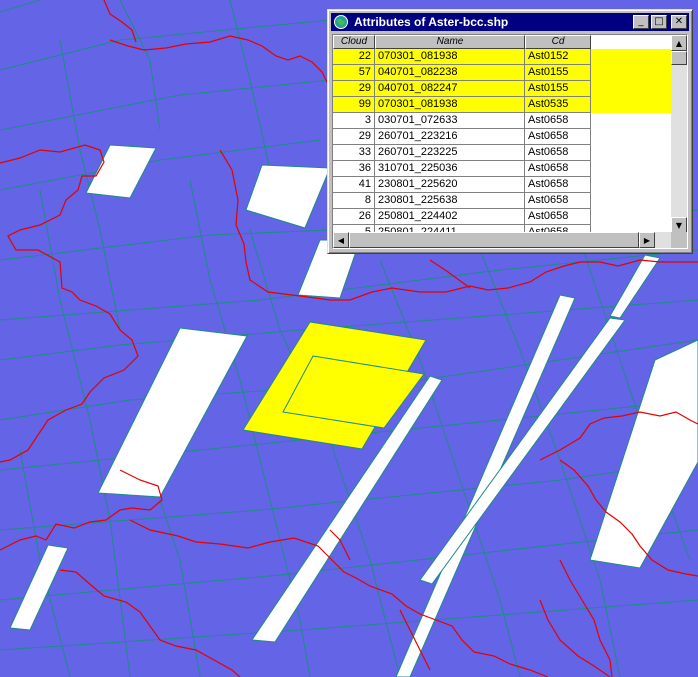 This screenshot has height=677, width=698. Describe the element at coordinates (558, 105) in the screenshot. I see `cell-cd: Ast0535` at that location.